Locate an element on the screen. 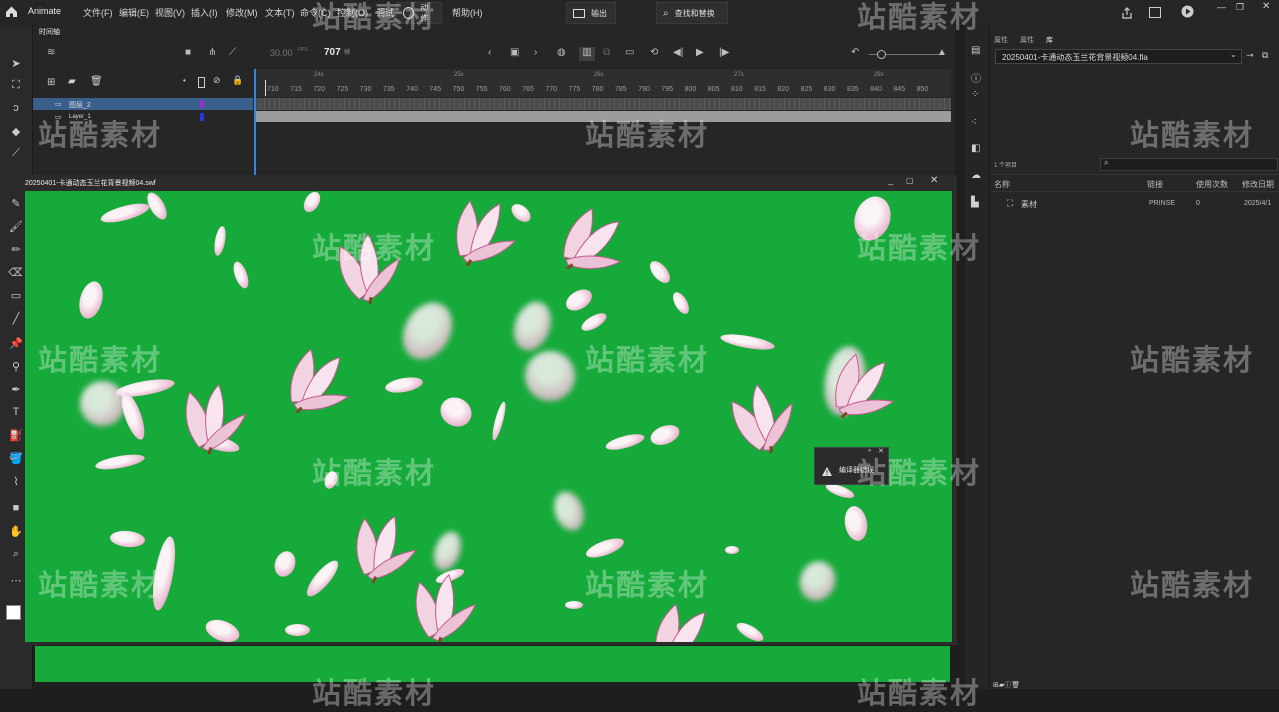 Image resolution: width=1279 pixels, height=712 pixels. swatches-panel-icon: ⁘ is located at coordinates (975, 94).